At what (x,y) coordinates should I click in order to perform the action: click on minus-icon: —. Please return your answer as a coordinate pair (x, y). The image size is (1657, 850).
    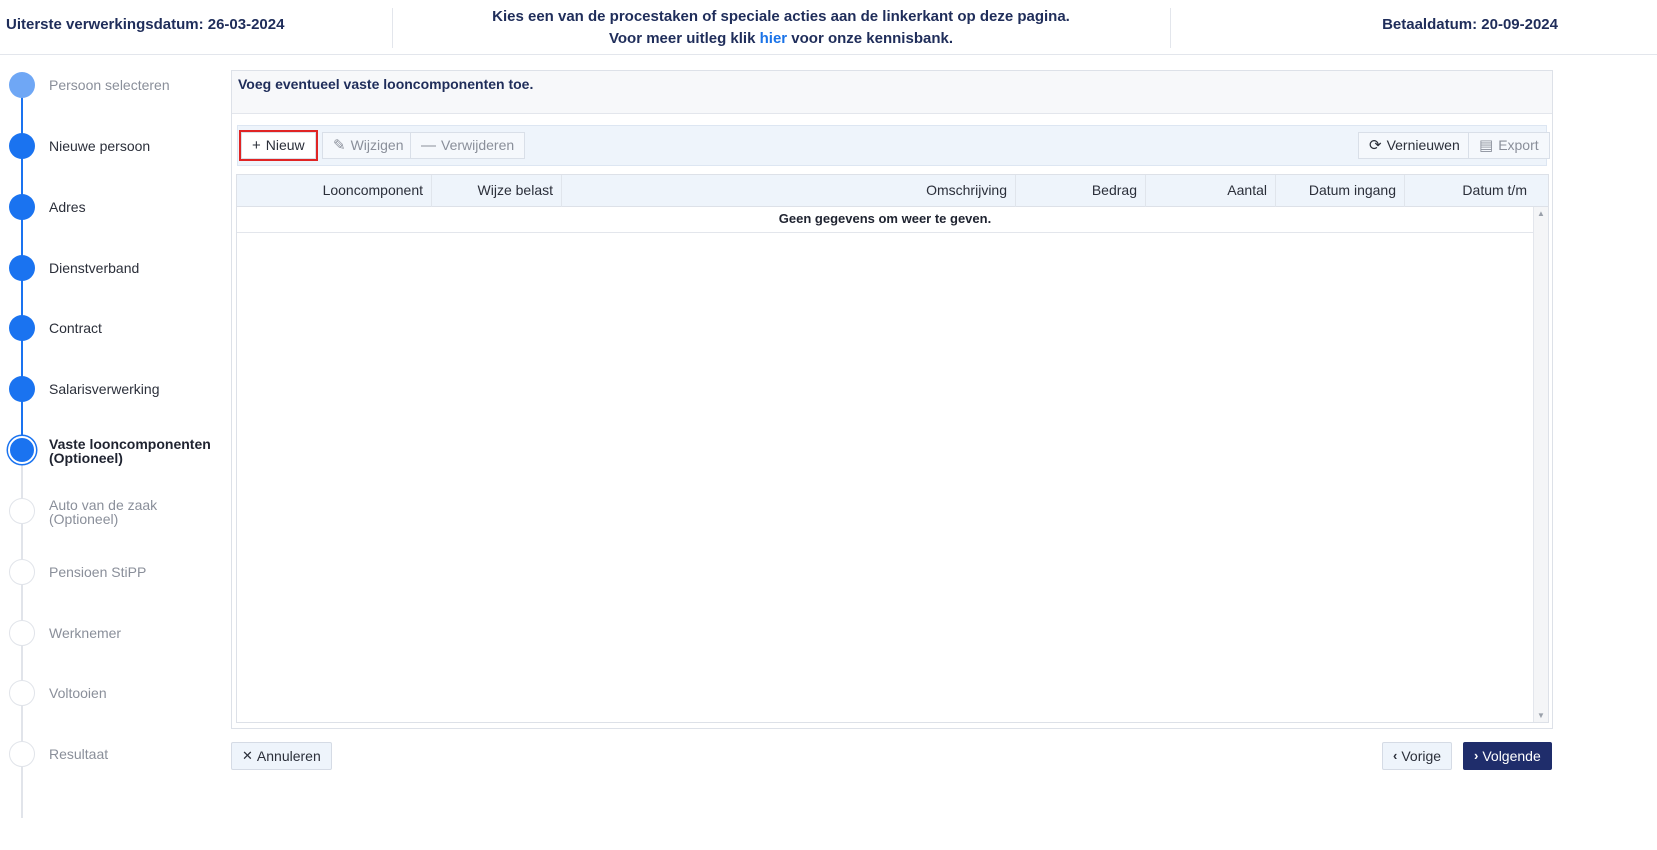
    Looking at the image, I should click on (428, 145).